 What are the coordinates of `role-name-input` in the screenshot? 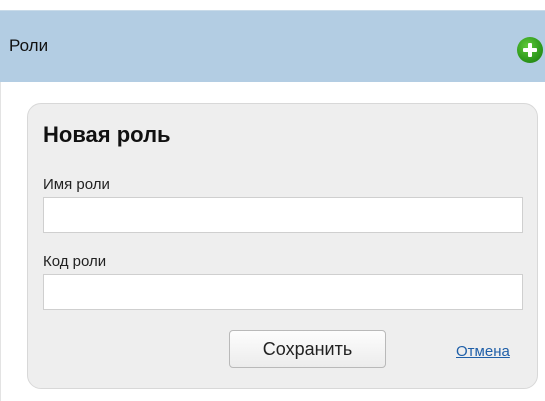 It's located at (283, 215).